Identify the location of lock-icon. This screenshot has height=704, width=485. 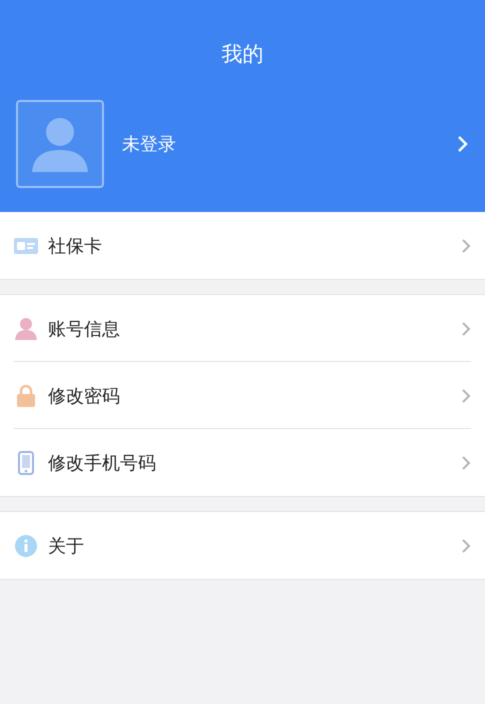
(26, 395).